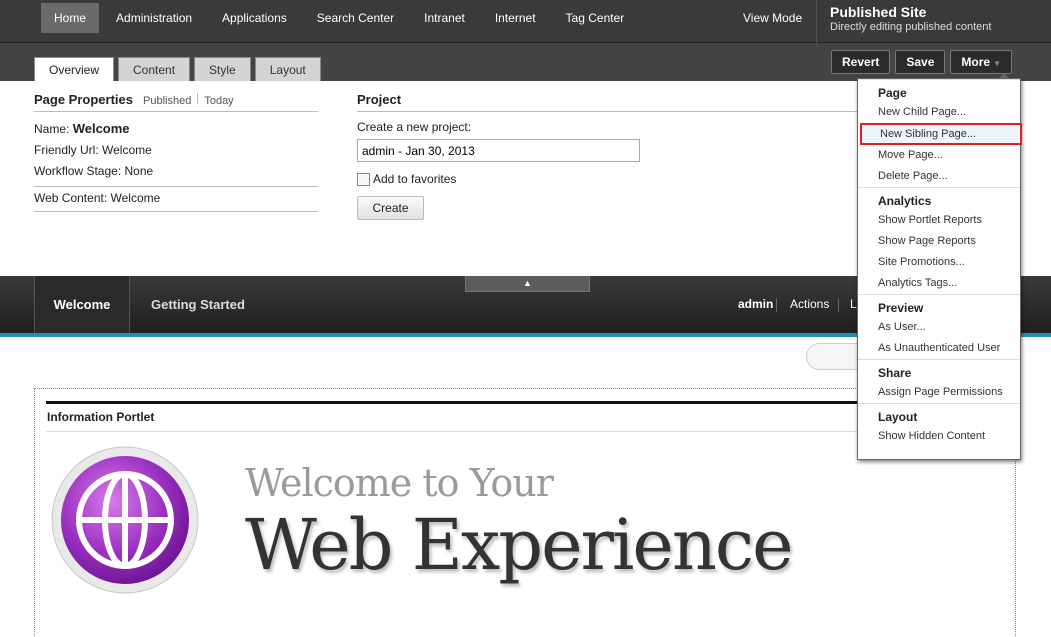 The image size is (1051, 637). Describe the element at coordinates (892, 93) in the screenshot. I see `menu-heading-page: Page` at that location.